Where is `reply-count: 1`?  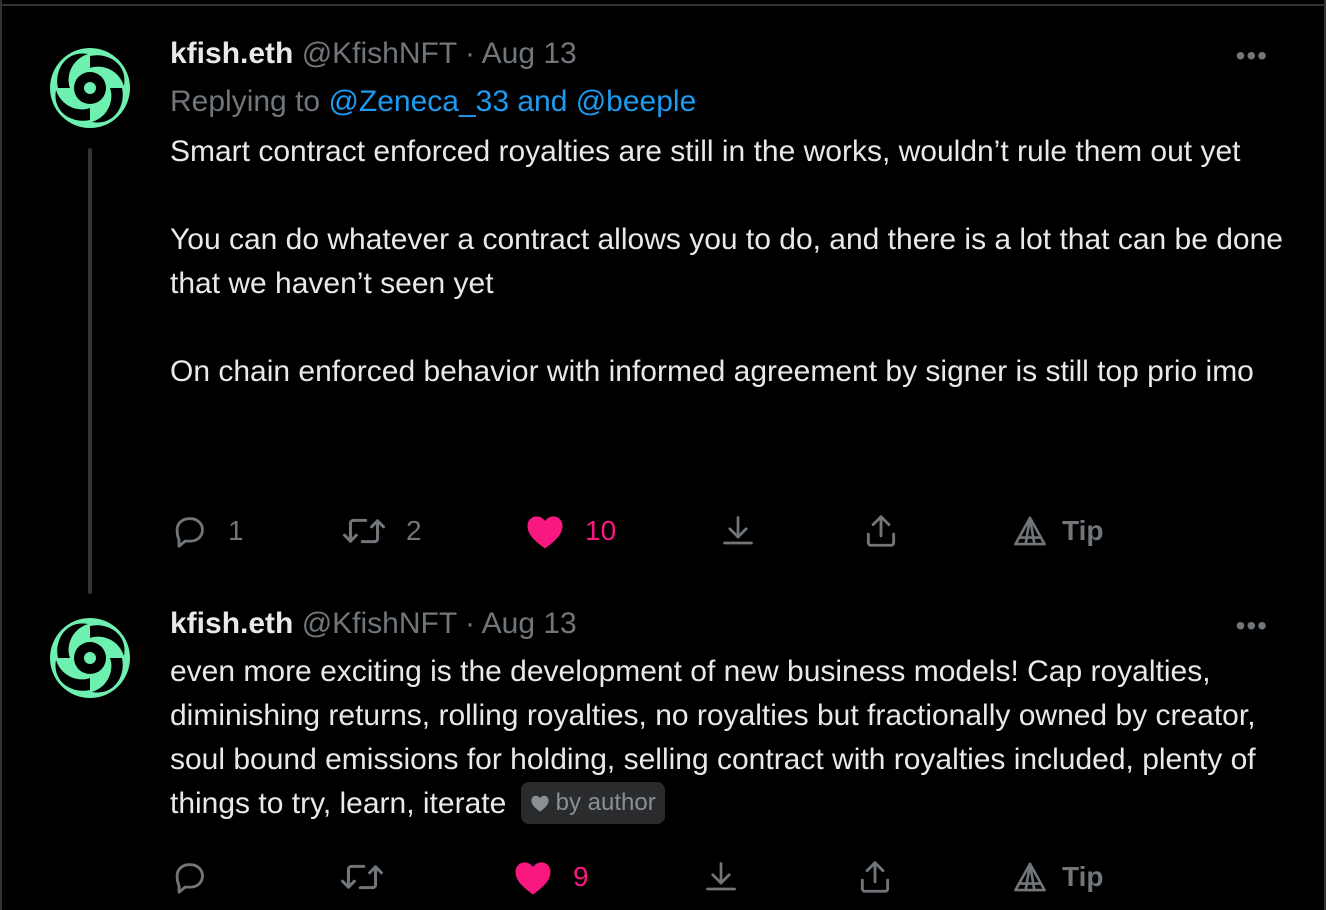 reply-count: 1 is located at coordinates (236, 530).